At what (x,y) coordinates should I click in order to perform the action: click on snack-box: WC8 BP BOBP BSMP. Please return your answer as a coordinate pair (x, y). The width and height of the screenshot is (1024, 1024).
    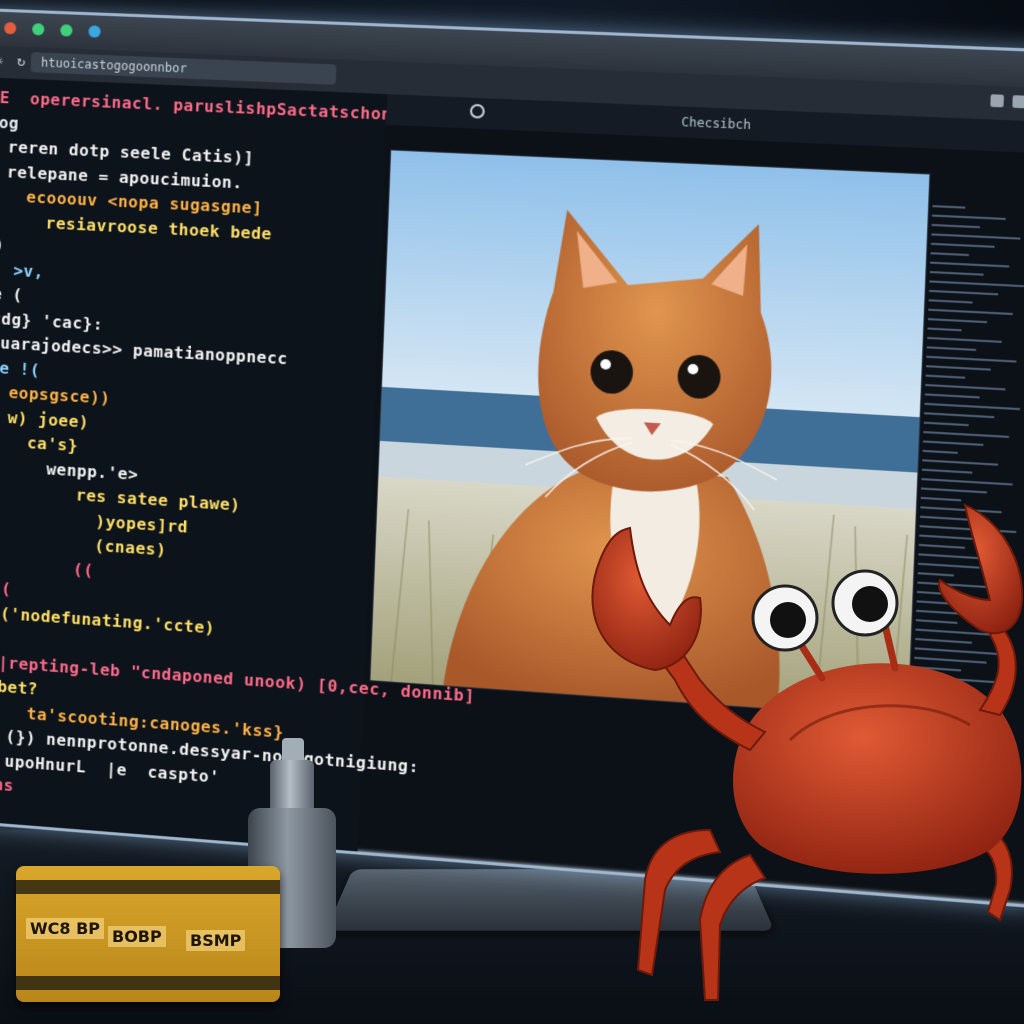
    Looking at the image, I should click on (148, 934).